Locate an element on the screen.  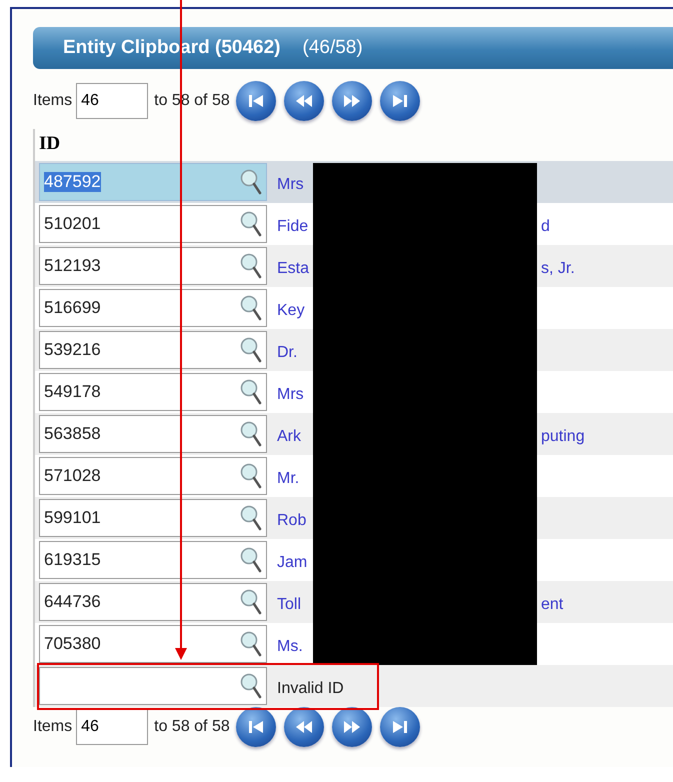
name-link: Jam is located at coordinates (294, 563).